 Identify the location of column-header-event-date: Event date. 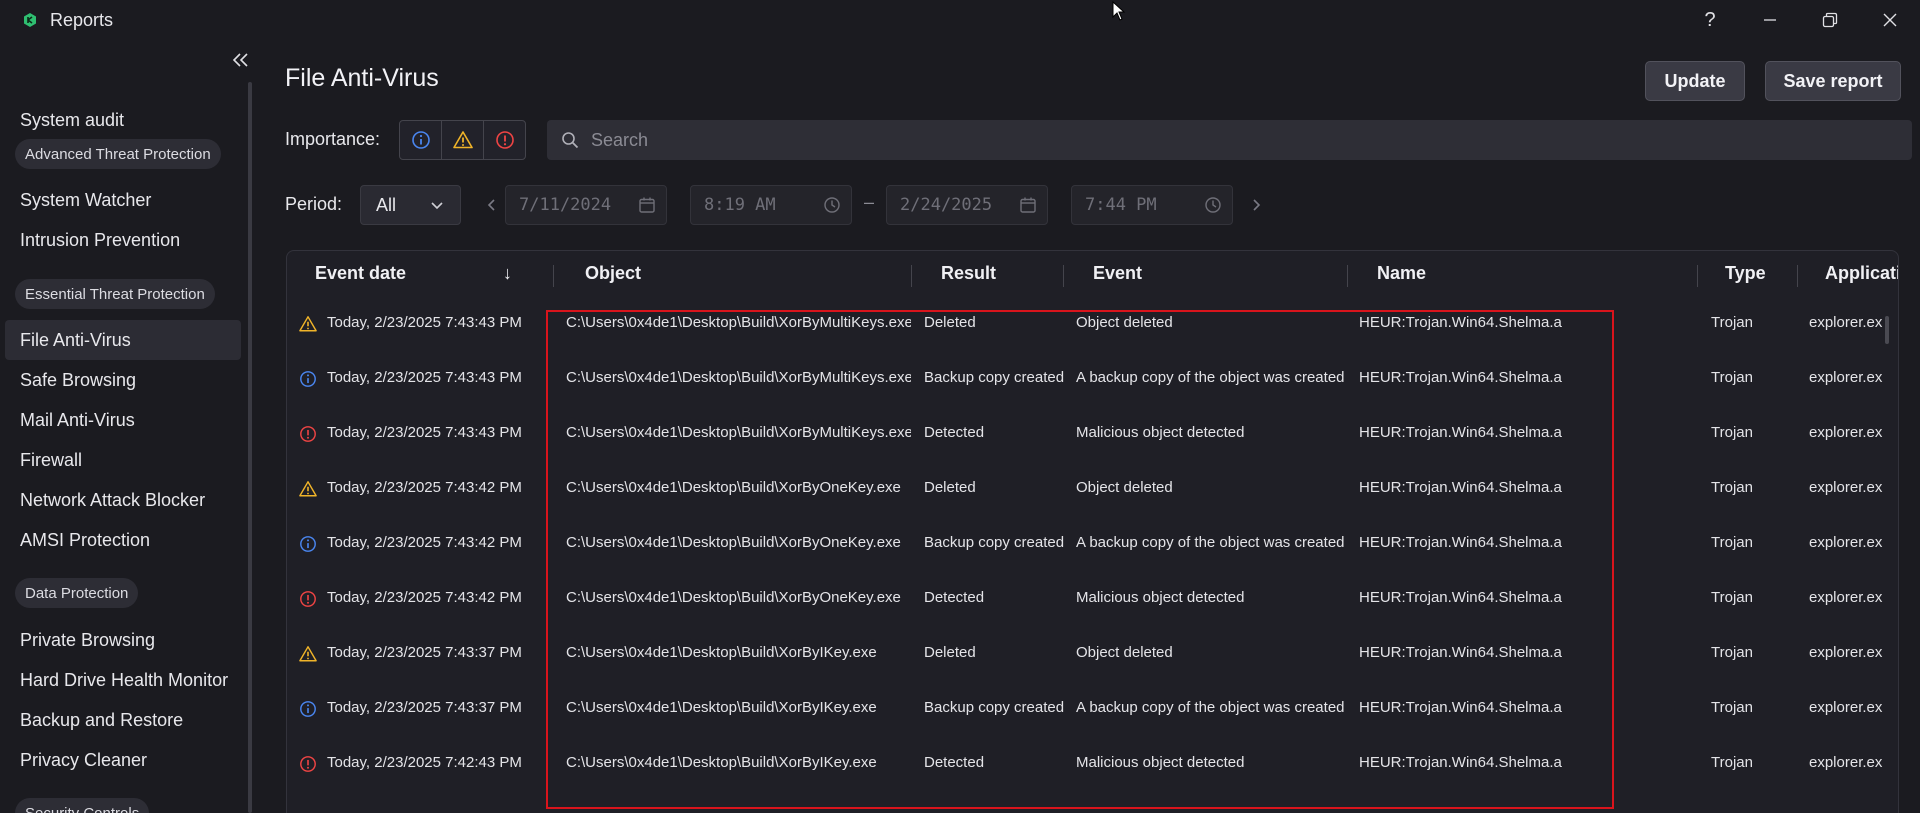
(360, 273).